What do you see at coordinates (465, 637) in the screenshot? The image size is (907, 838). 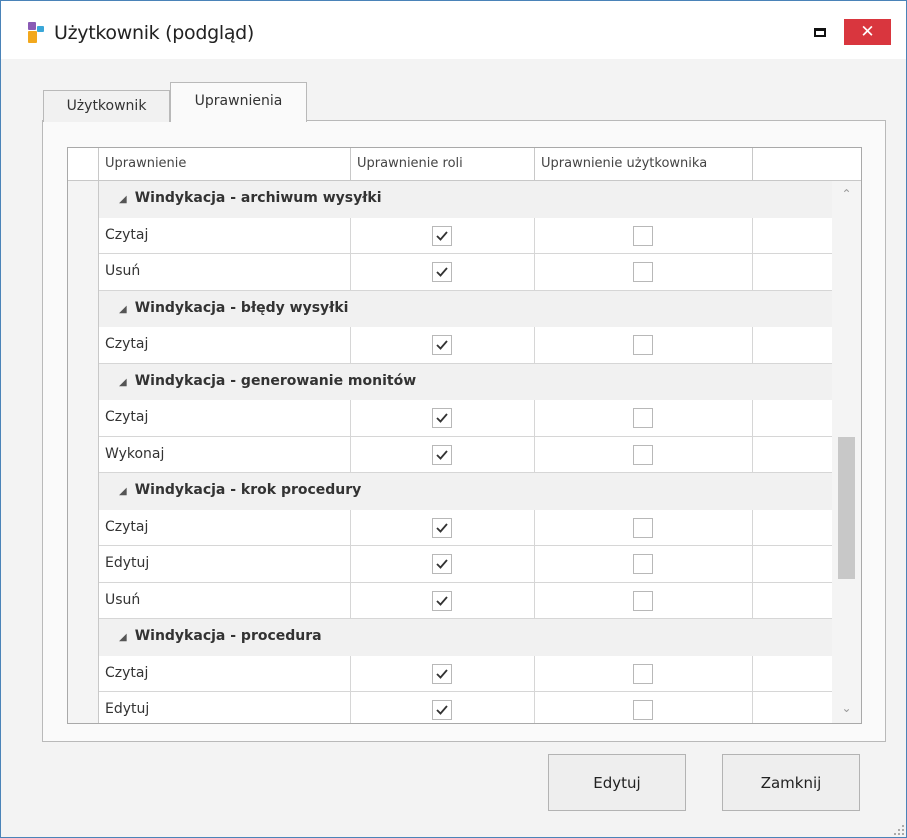 I see `group-row: ◢ Windykacja - procedura` at bounding box center [465, 637].